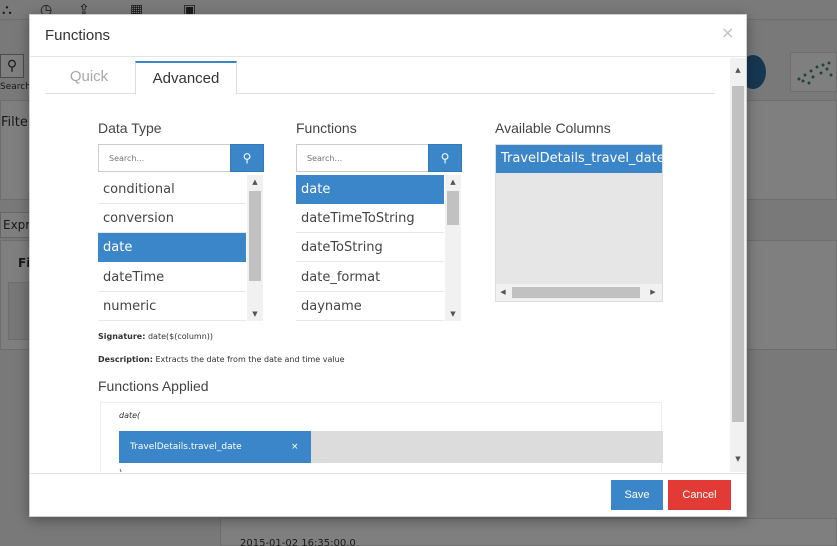 The width and height of the screenshot is (837, 546). What do you see at coordinates (388, 36) in the screenshot?
I see `modal-header: Functions ×` at bounding box center [388, 36].